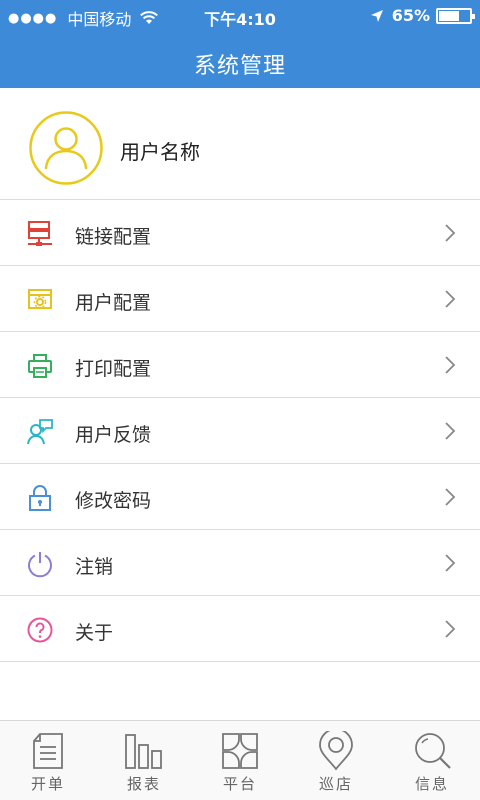 This screenshot has width=480, height=800. Describe the element at coordinates (410, 15) in the screenshot. I see `battery-percent: 65%` at that location.